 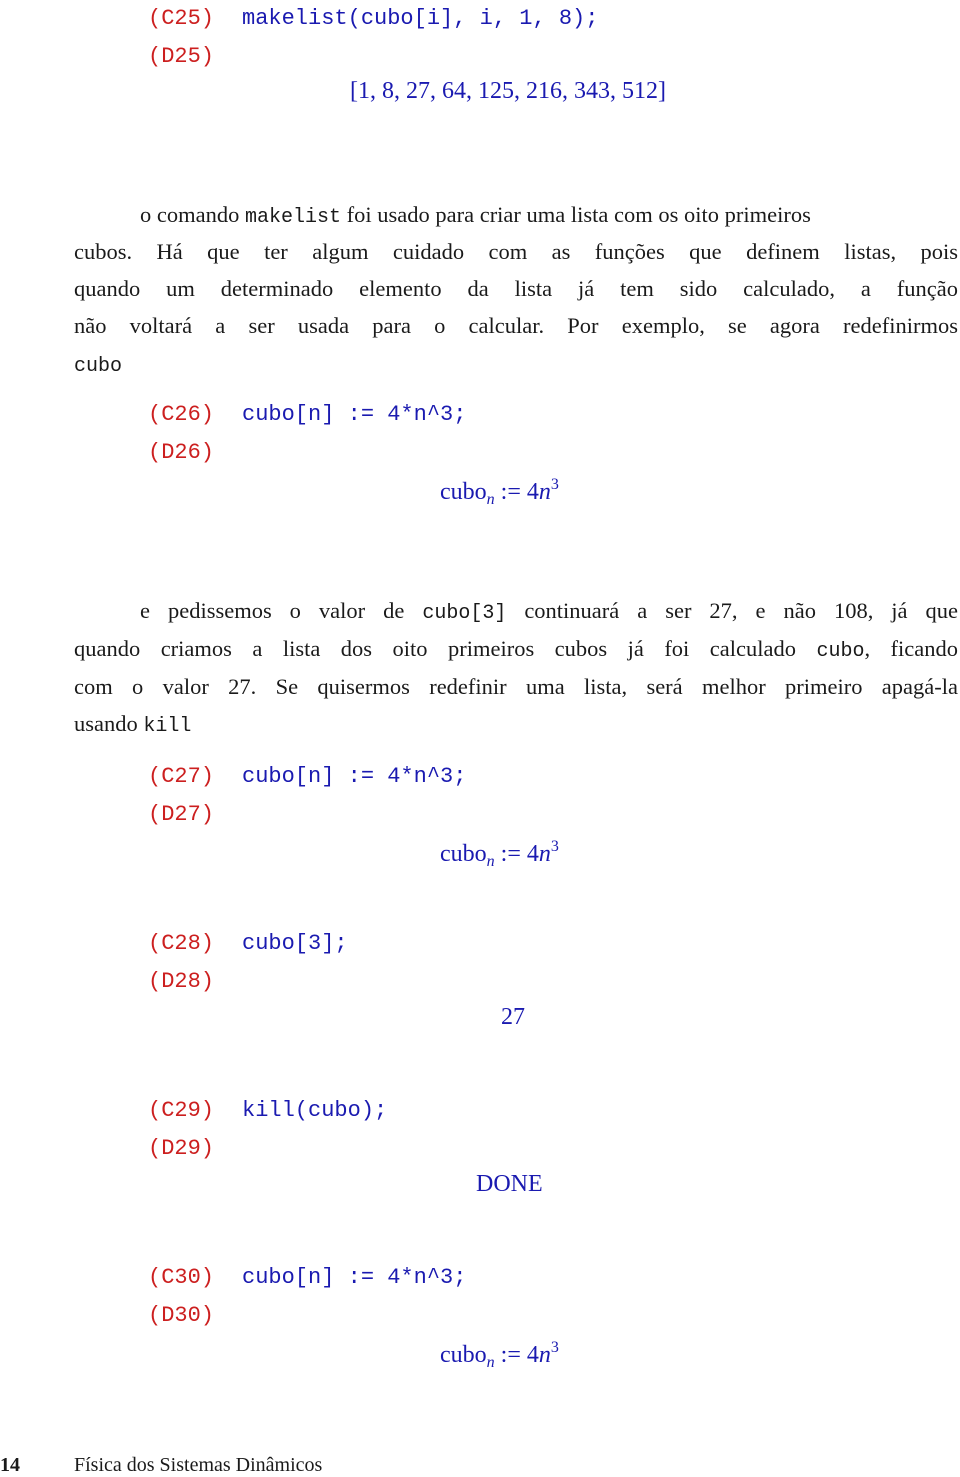 I want to click on input-code: kill(cubo);, so click(x=315, y=1110).